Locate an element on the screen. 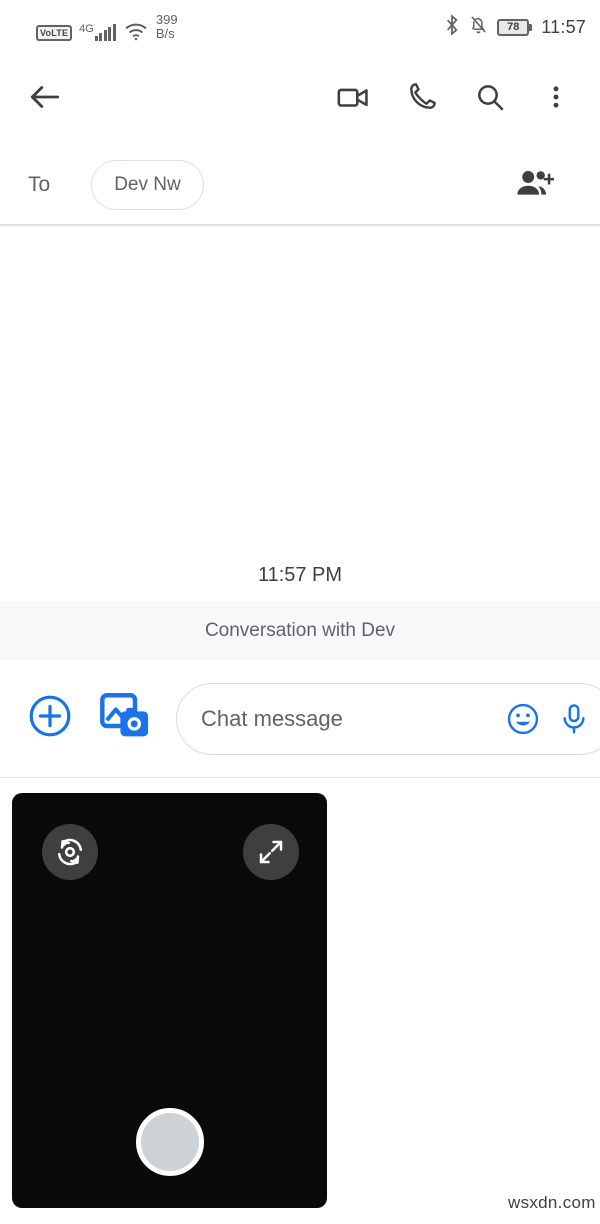 The width and height of the screenshot is (600, 1224). more-vert-icon is located at coordinates (556, 97).